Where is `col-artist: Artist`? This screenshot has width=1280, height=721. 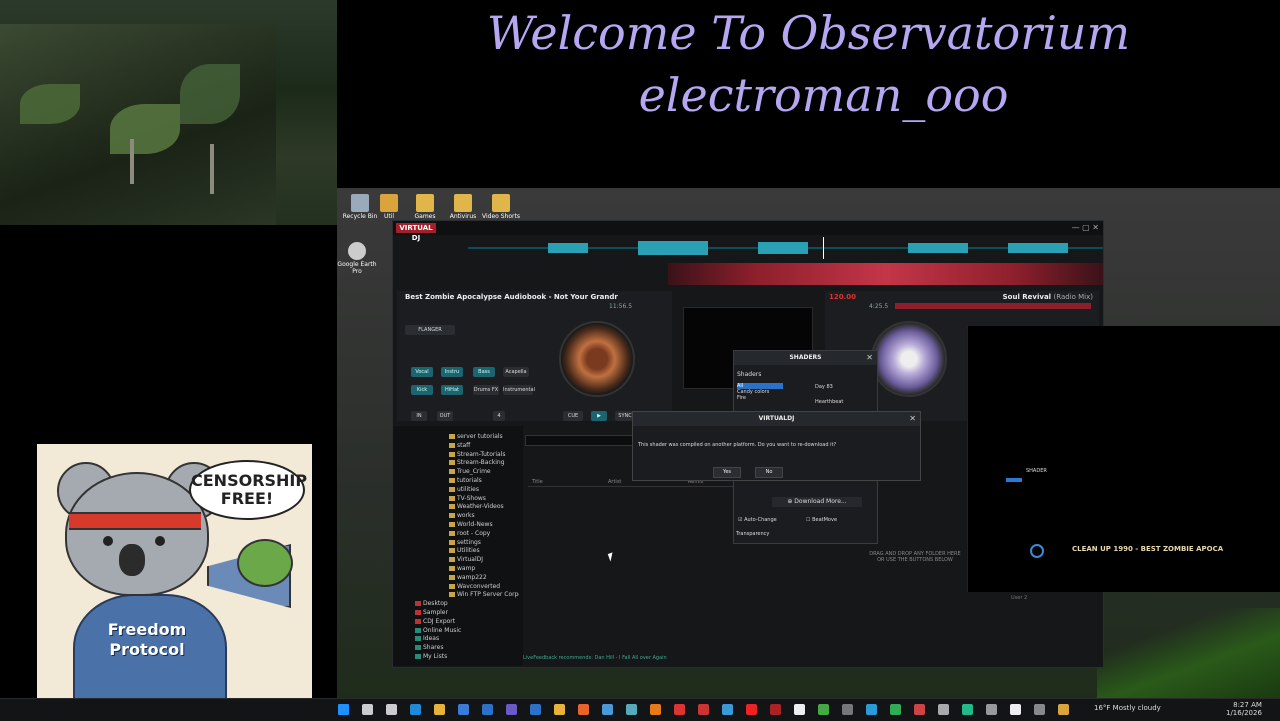 col-artist: Artist is located at coordinates (614, 482).